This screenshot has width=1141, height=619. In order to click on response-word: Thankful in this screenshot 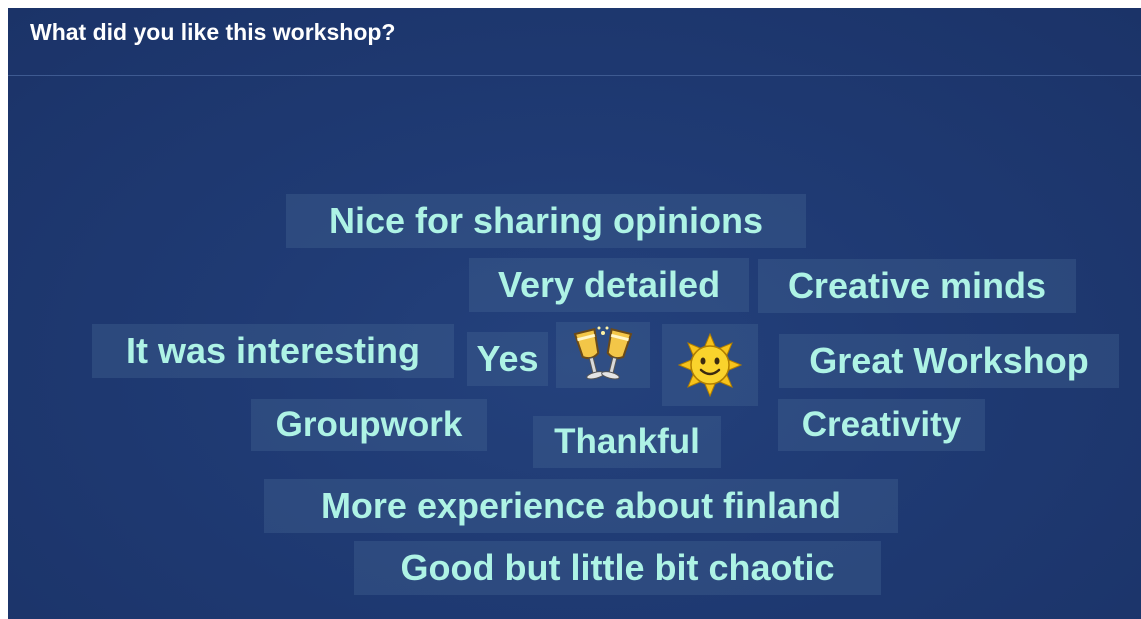, I will do `click(627, 442)`.